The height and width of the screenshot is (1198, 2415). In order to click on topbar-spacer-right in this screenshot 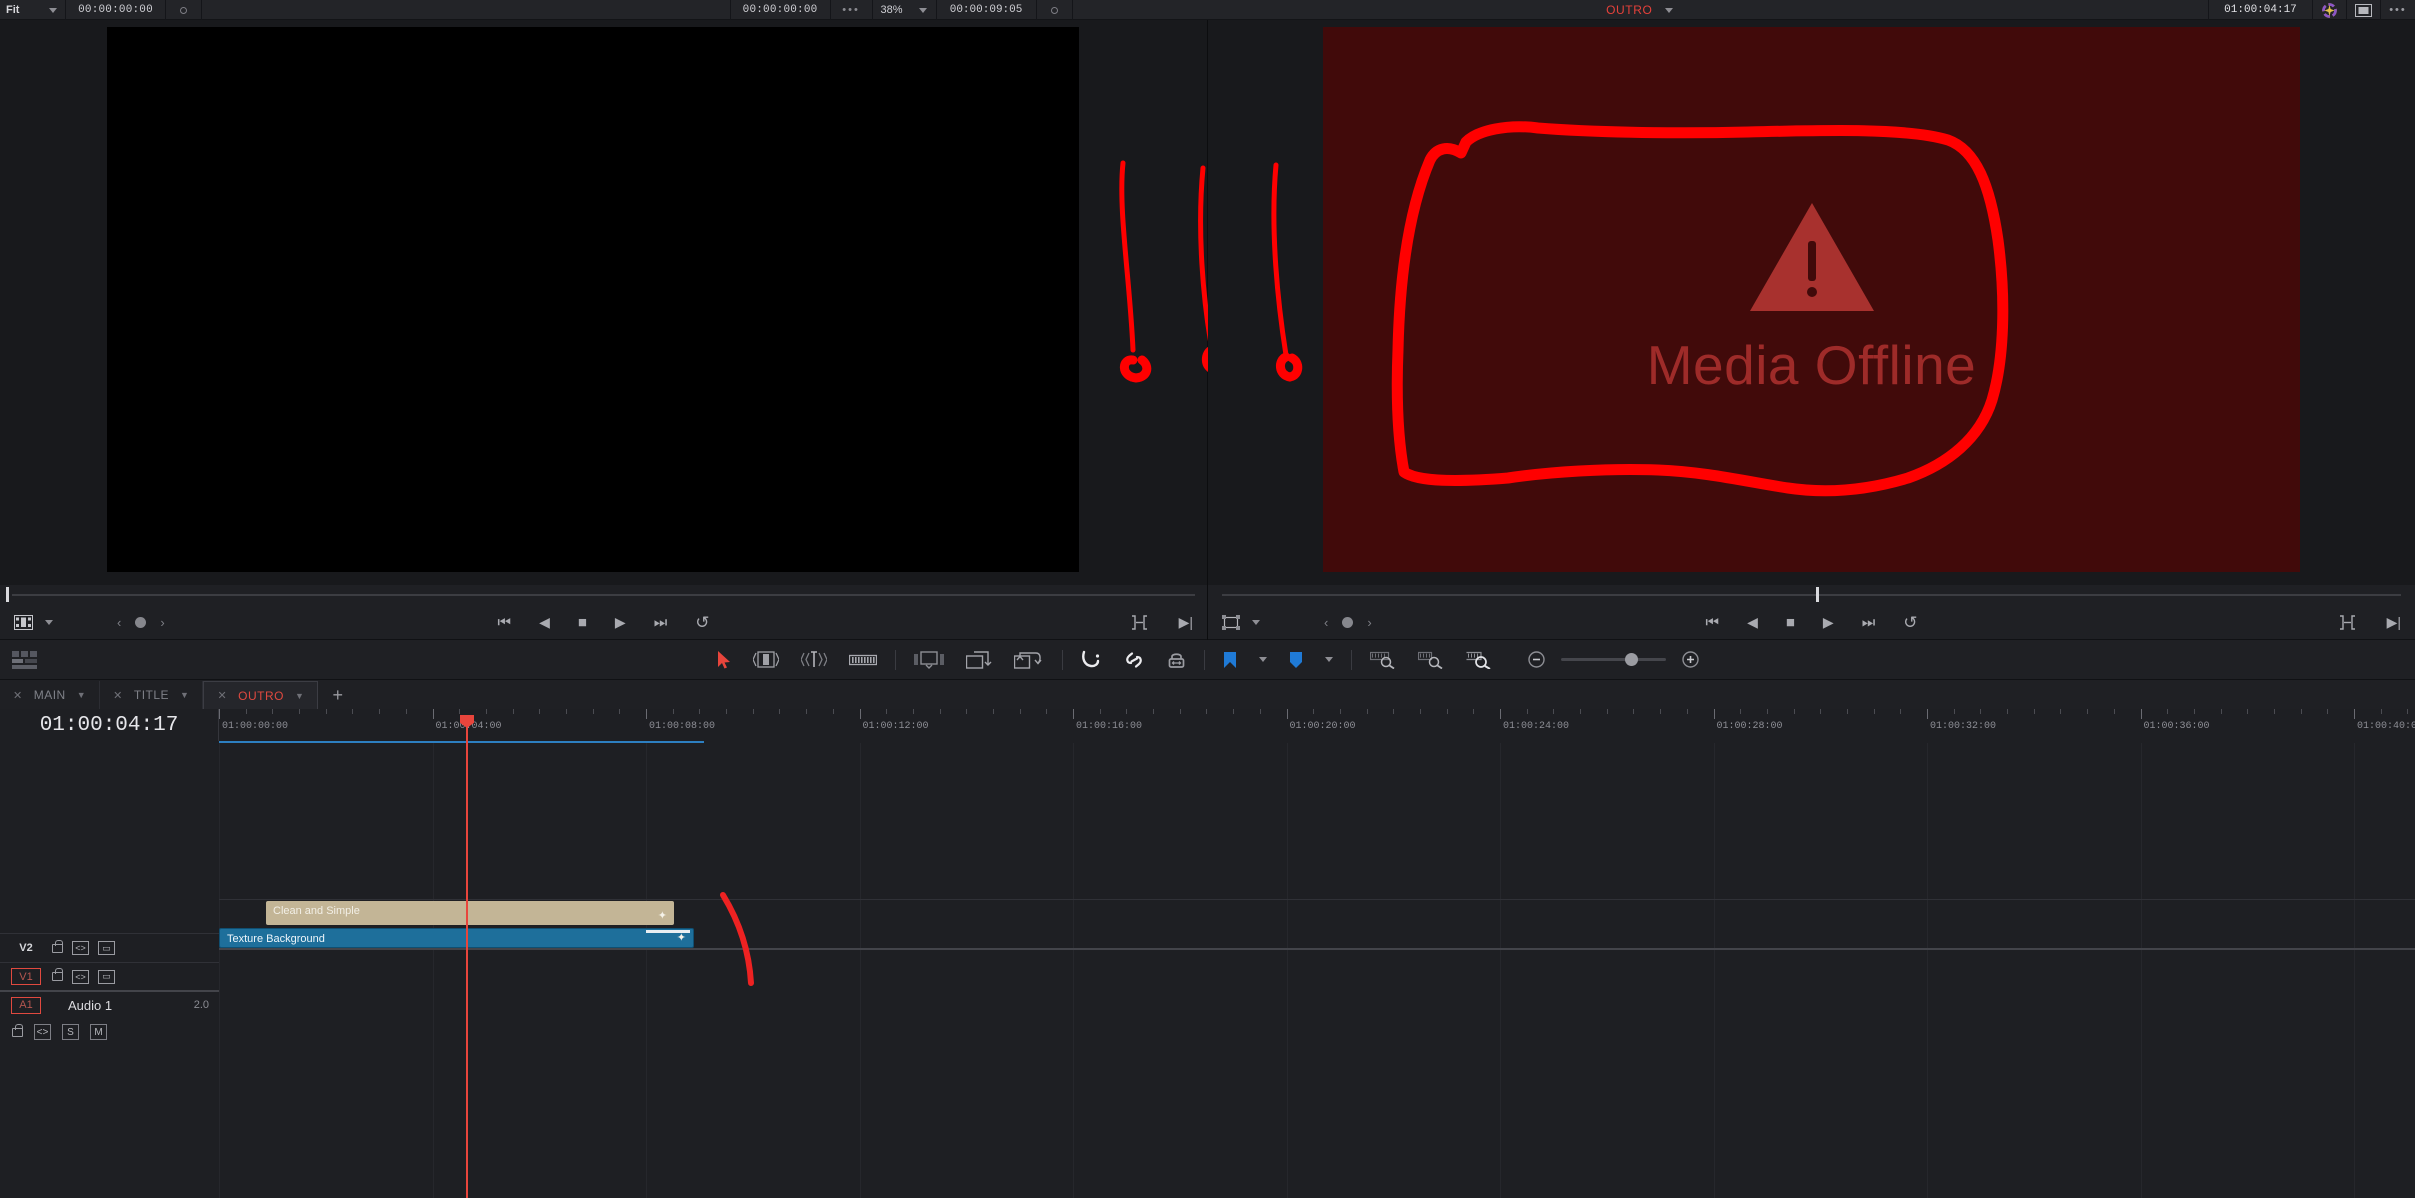, I will do `click(1944, 10)`.